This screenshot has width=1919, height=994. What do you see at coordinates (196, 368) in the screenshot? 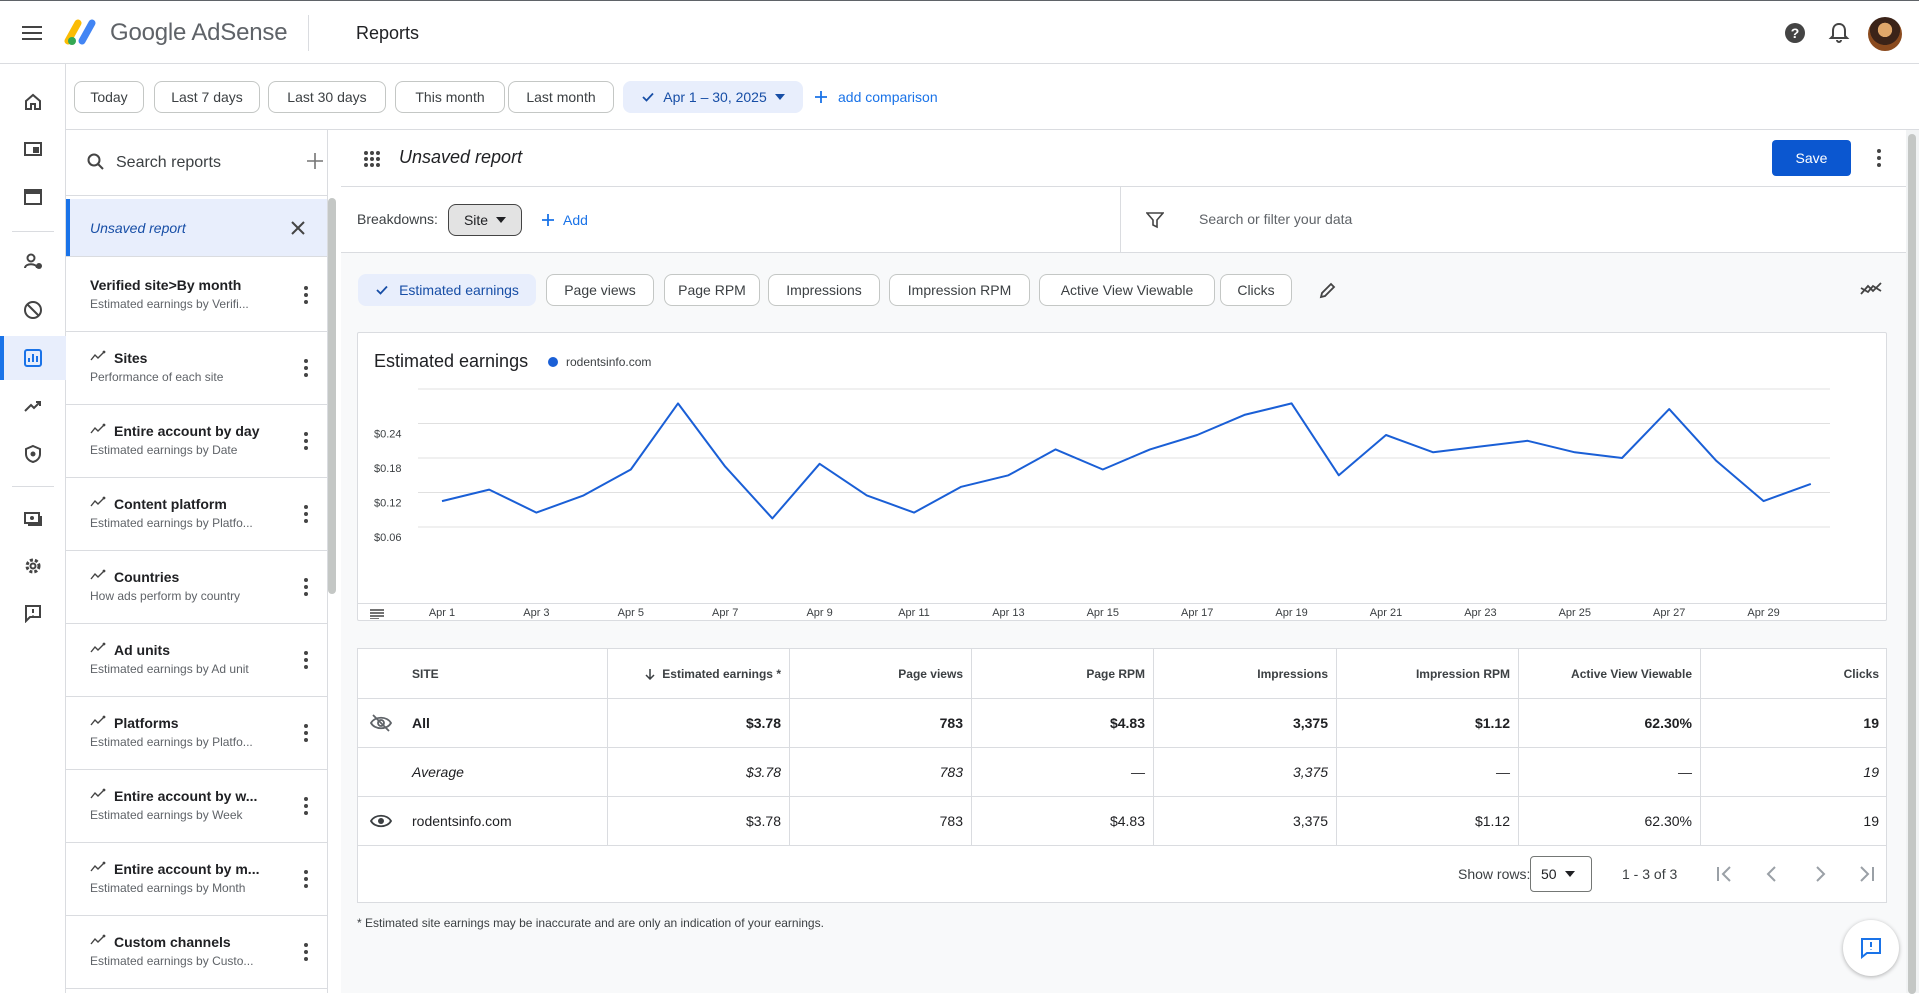
I see `sidebar-item-report: Sites Performance of each site` at bounding box center [196, 368].